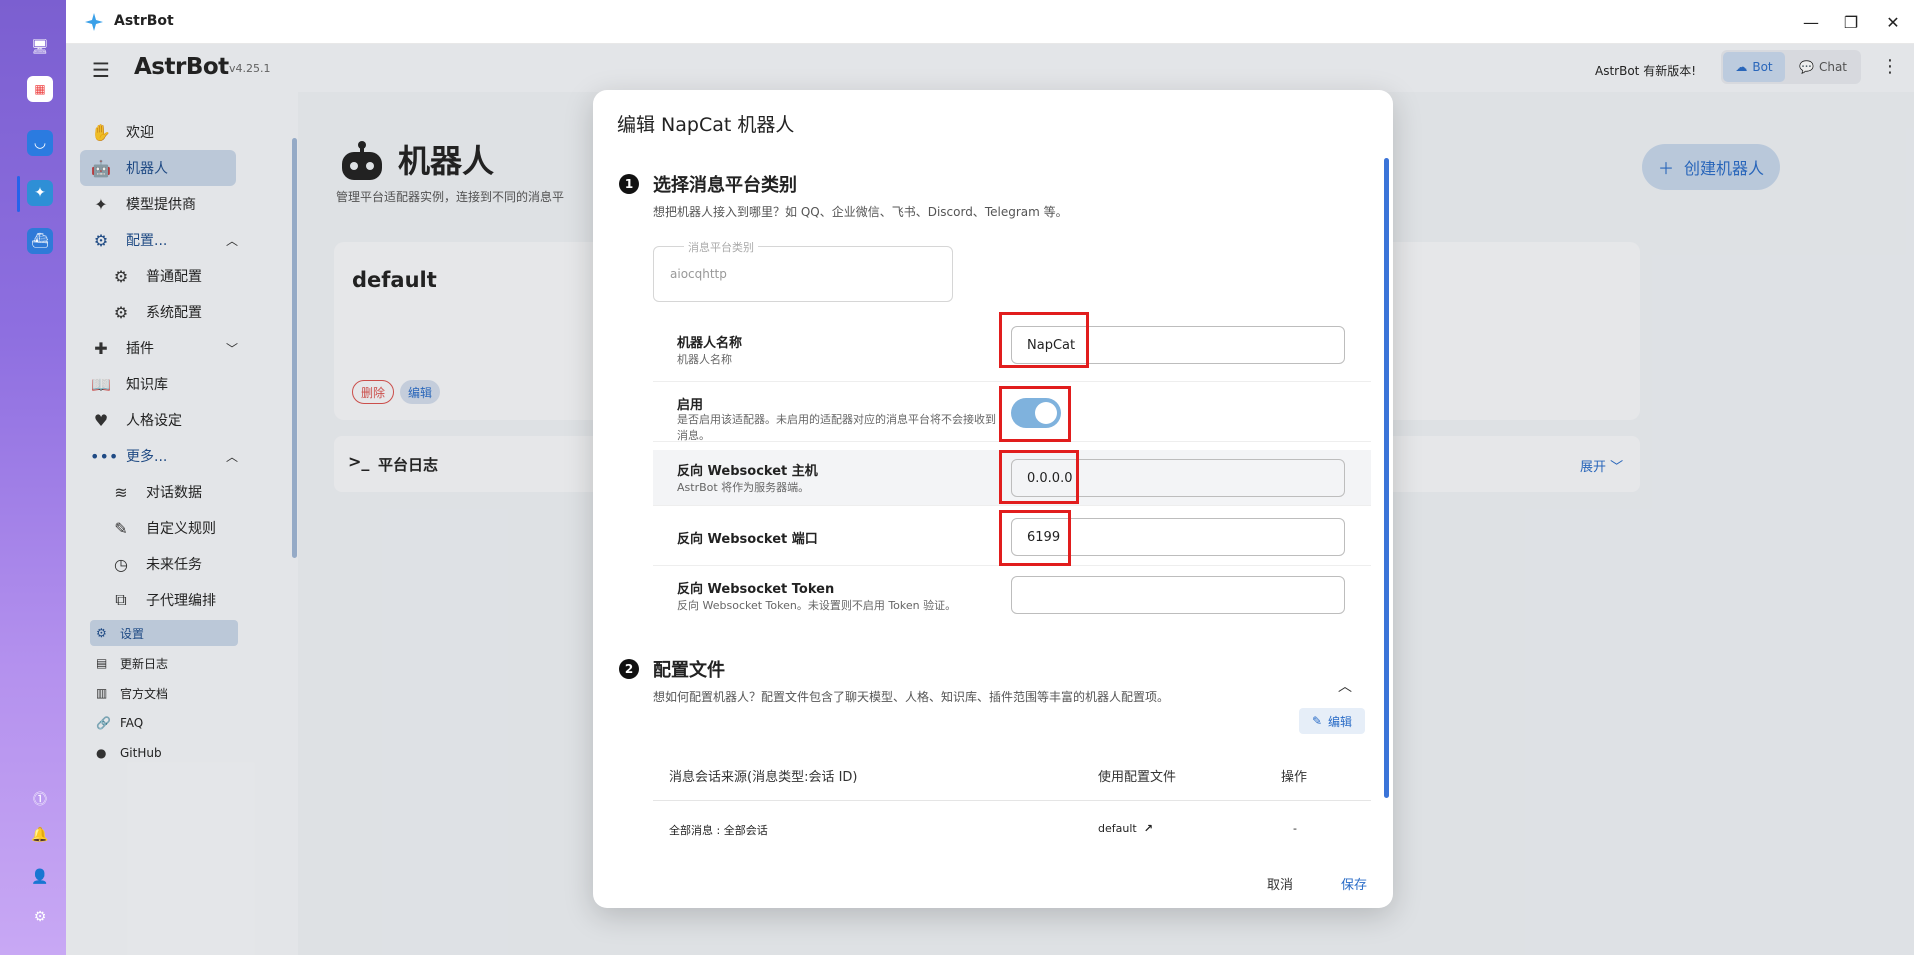  What do you see at coordinates (725, 185) in the screenshot?
I see `step-1-title: 选择消息平台类别` at bounding box center [725, 185].